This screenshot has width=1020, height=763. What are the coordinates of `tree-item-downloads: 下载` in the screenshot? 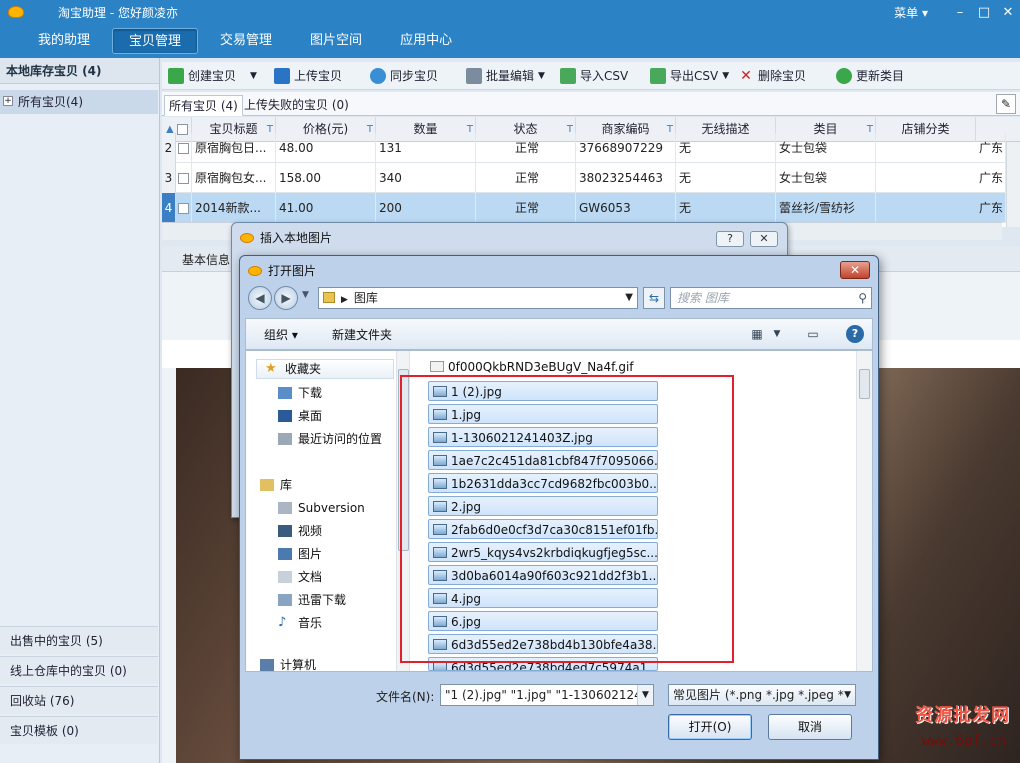 It's located at (300, 393).